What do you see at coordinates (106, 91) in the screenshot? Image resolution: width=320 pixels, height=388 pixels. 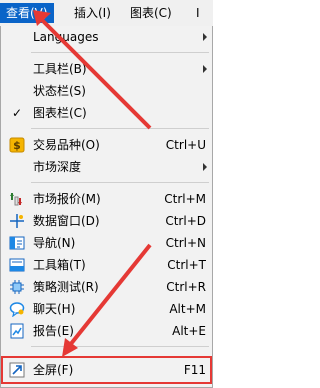 I see `menu-item-status-bar: 状态栏(S)` at bounding box center [106, 91].